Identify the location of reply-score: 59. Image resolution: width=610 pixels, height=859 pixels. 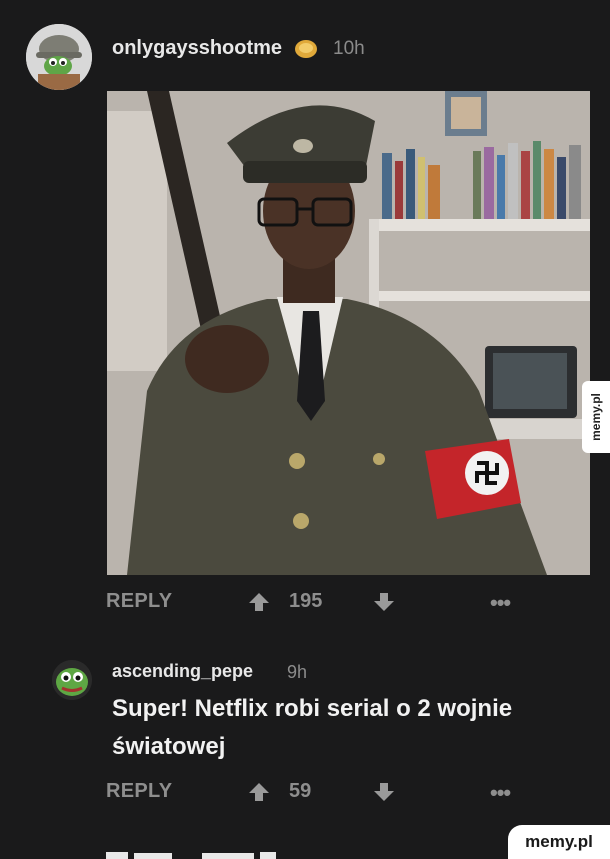
(300, 791).